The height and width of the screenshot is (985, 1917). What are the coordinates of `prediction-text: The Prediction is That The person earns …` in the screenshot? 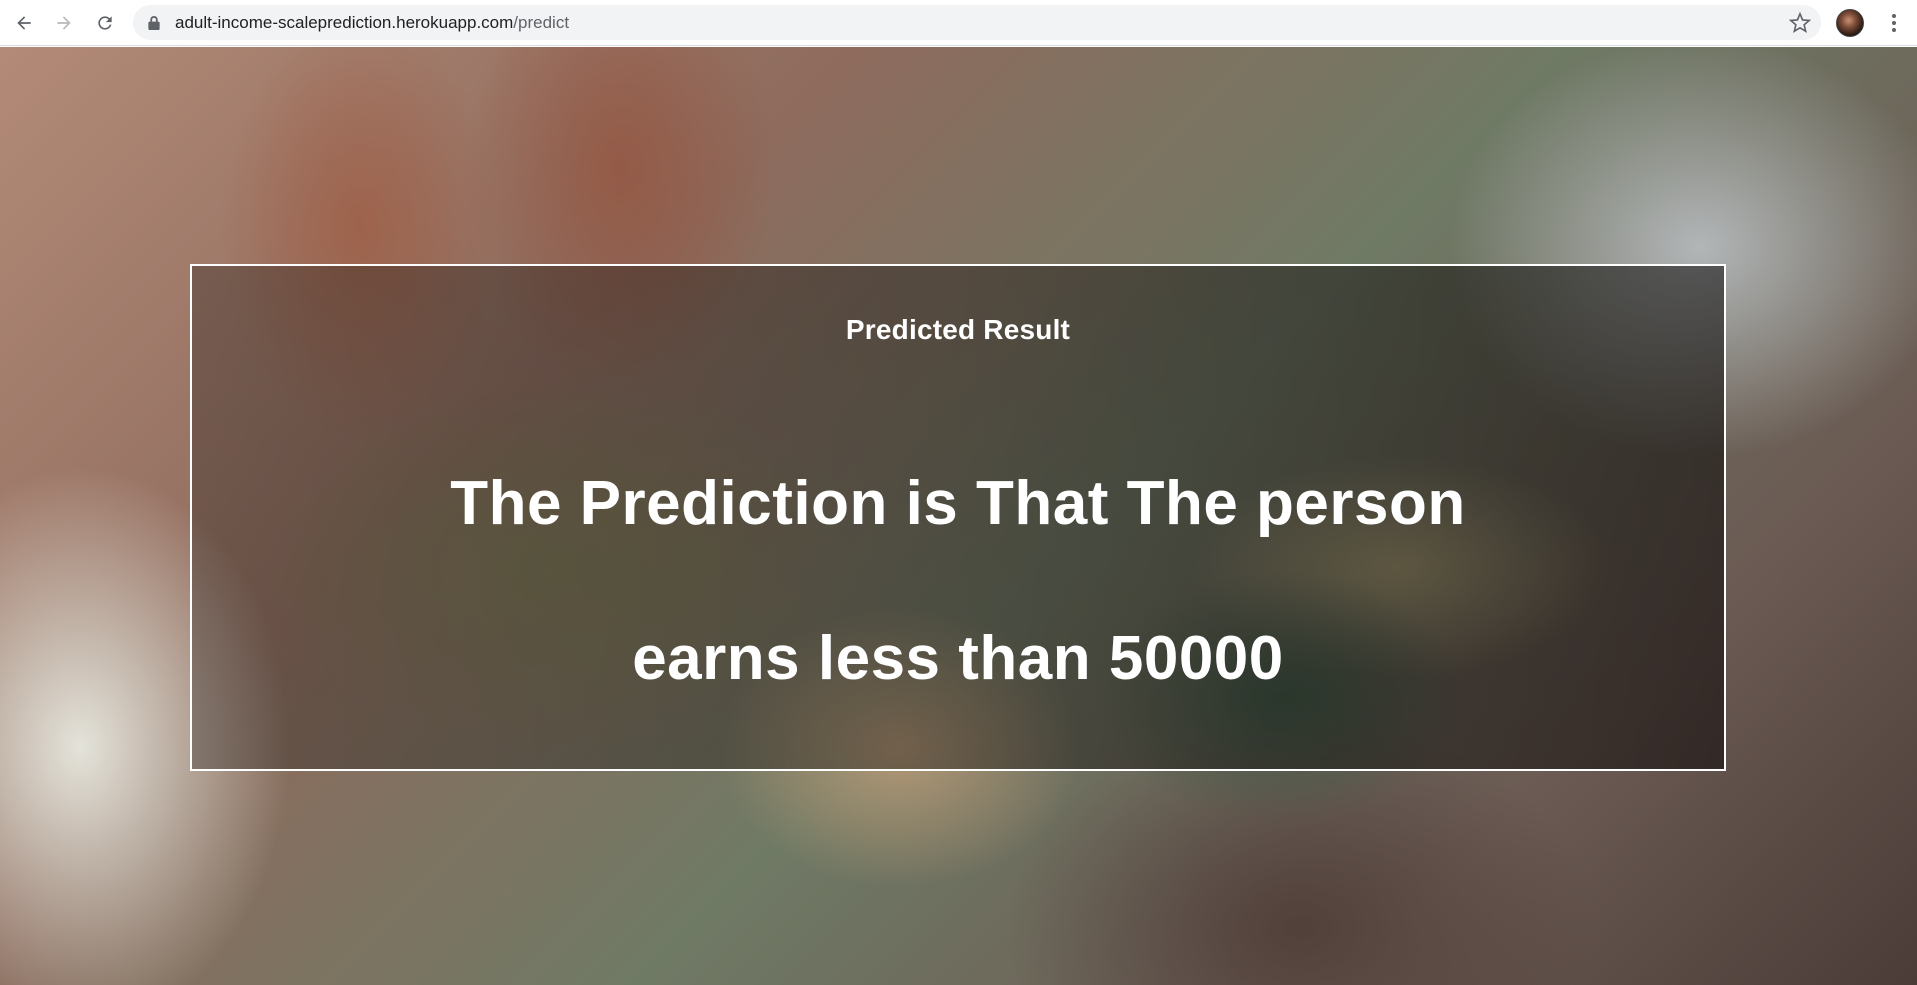 It's located at (958, 581).